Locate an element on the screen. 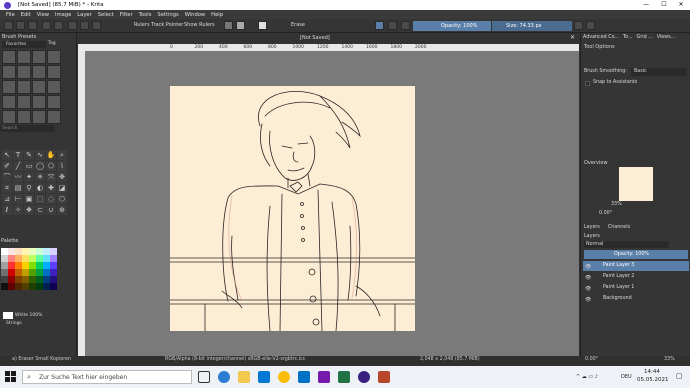 This screenshot has width=690, height=388. menu-tools: Tools is located at coordinates (145, 15).